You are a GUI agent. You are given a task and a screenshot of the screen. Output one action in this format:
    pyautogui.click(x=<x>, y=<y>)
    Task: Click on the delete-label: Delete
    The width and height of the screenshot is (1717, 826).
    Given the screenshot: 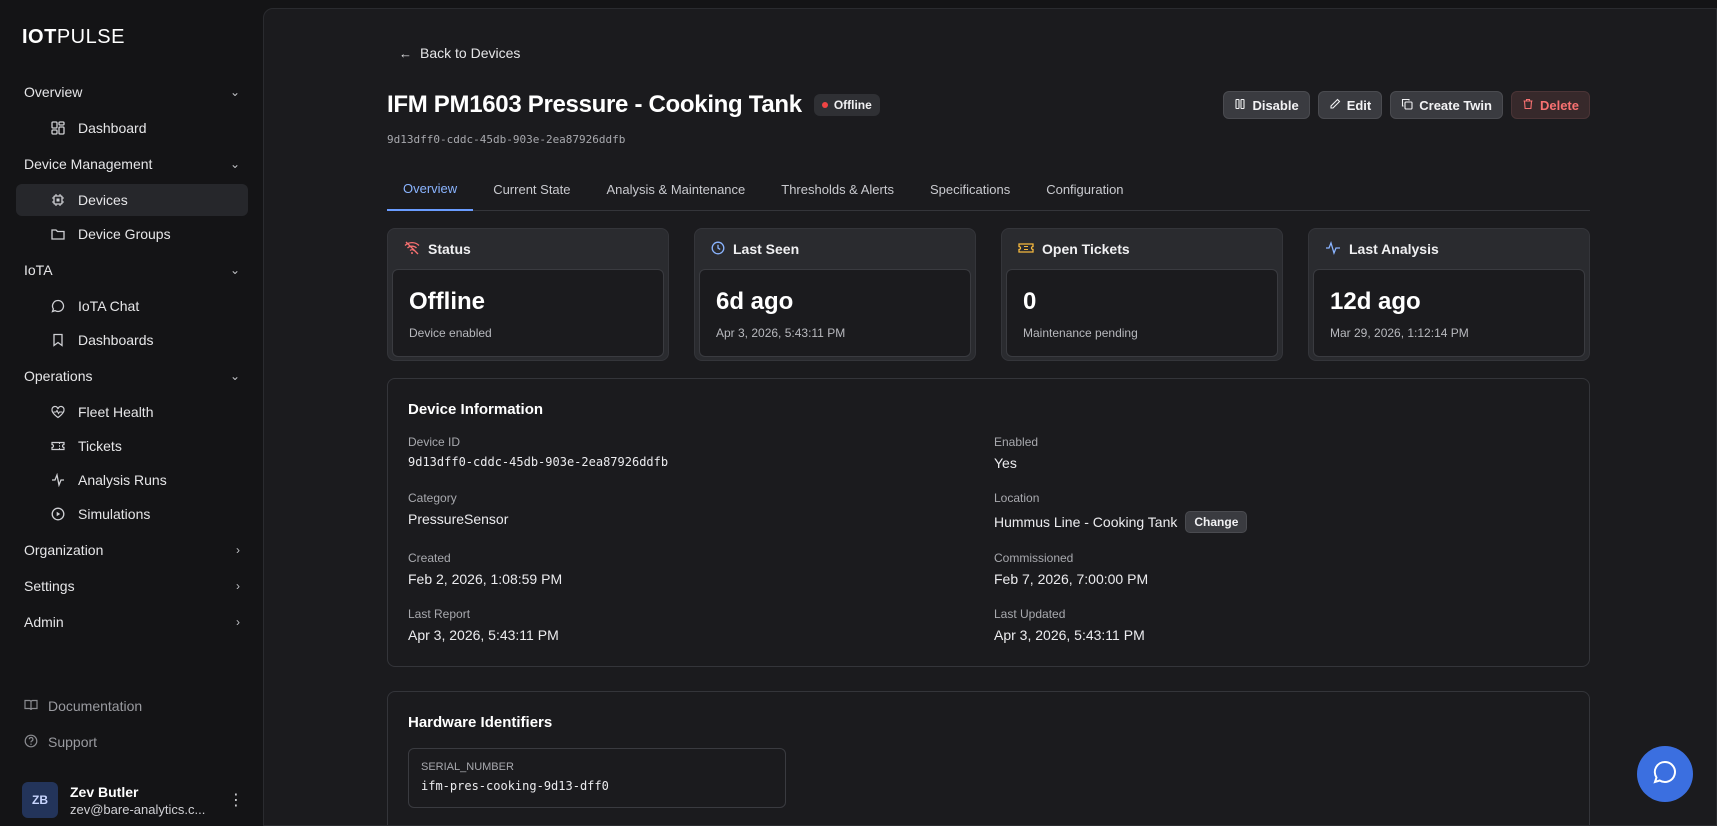 What is the action you would take?
    pyautogui.click(x=1559, y=105)
    